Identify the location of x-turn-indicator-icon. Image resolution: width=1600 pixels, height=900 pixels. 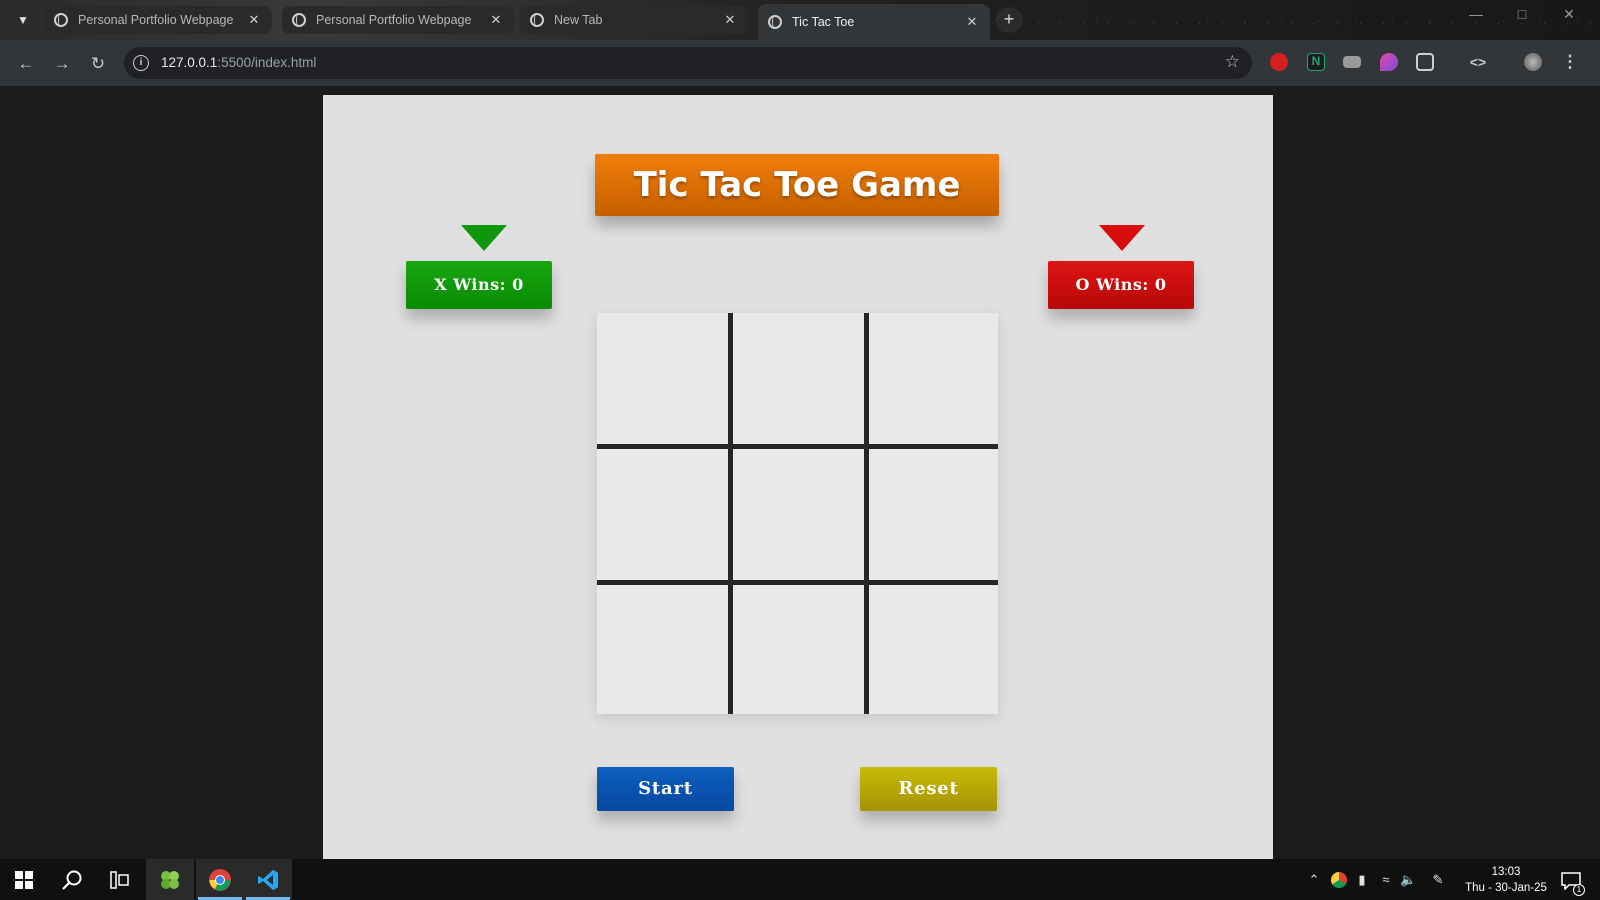
(484, 238).